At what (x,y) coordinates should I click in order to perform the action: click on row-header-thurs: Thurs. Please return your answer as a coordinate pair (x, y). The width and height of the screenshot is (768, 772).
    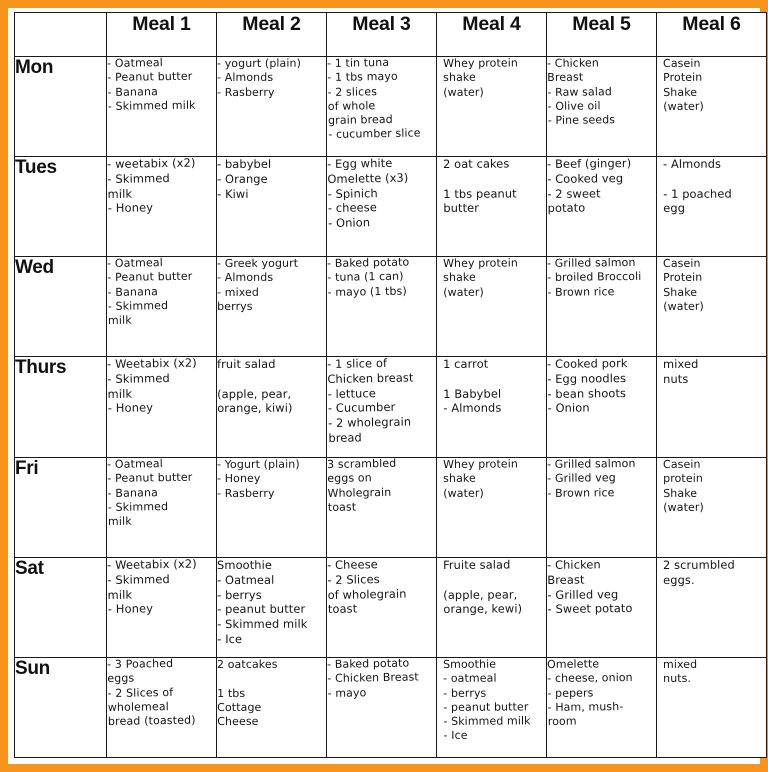
    Looking at the image, I should click on (60, 407).